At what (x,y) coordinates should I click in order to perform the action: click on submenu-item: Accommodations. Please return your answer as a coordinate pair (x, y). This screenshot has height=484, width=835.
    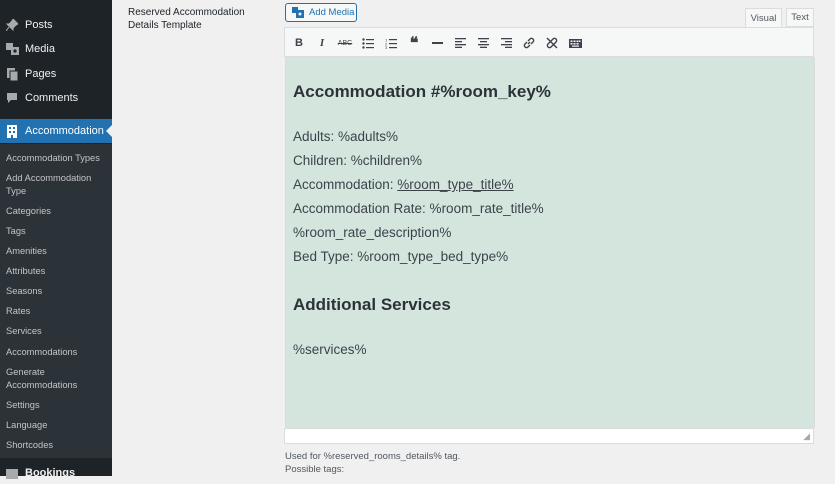
    Looking at the image, I should click on (58, 352).